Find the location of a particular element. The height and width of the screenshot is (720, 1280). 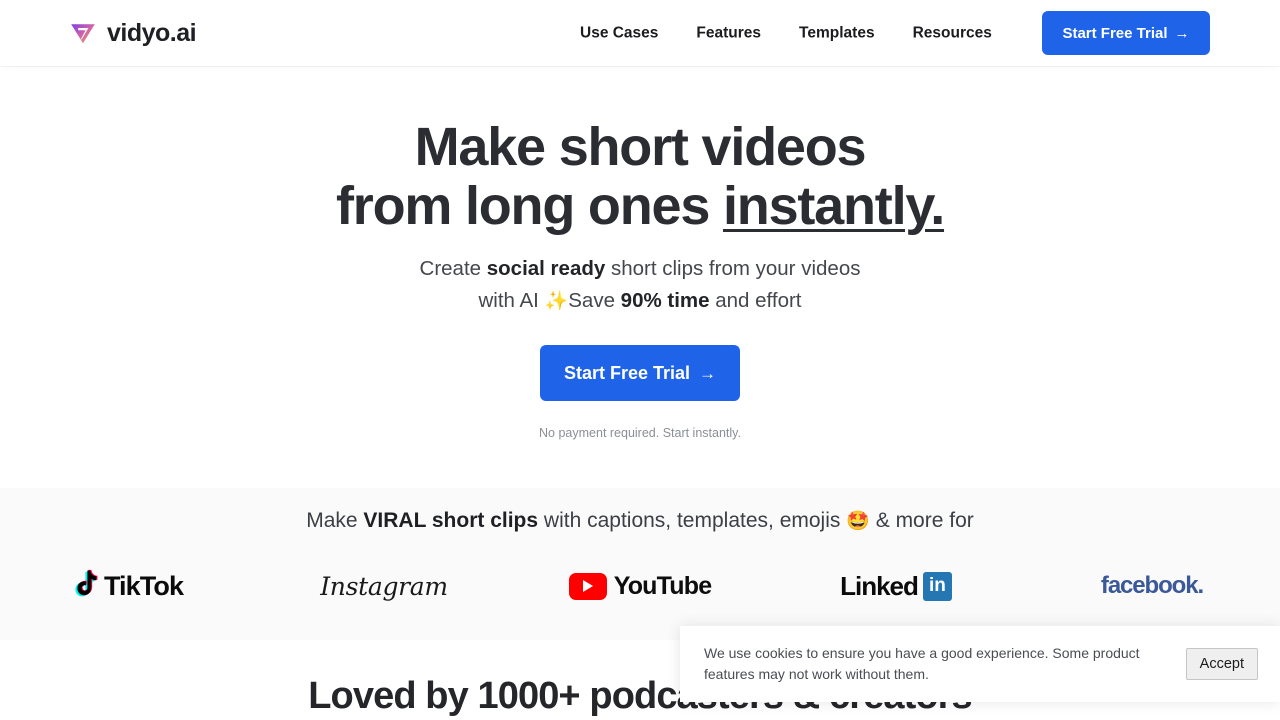

hero-title-line-2-plain: from long ones is located at coordinates (529, 206).